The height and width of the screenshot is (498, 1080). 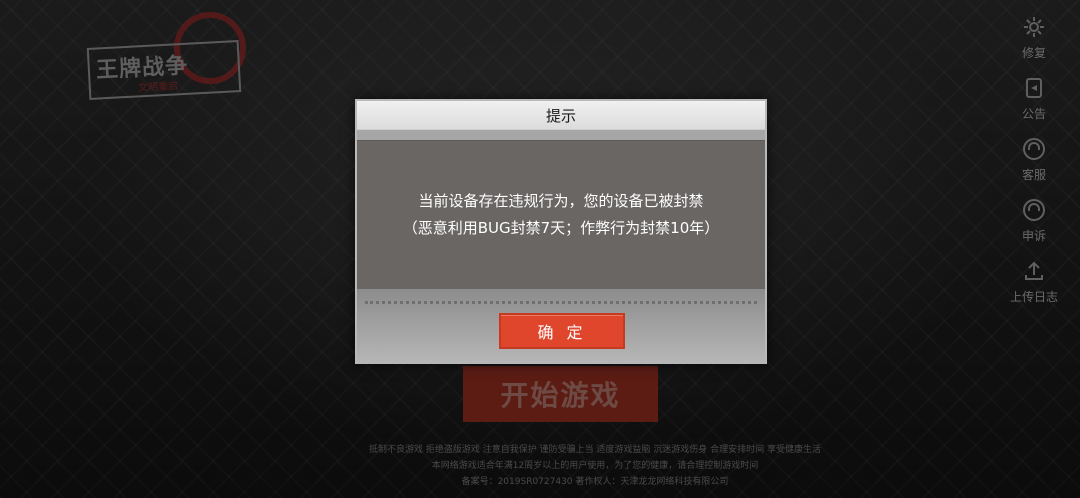 What do you see at coordinates (561, 135) in the screenshot?
I see `dialog-divider` at bounding box center [561, 135].